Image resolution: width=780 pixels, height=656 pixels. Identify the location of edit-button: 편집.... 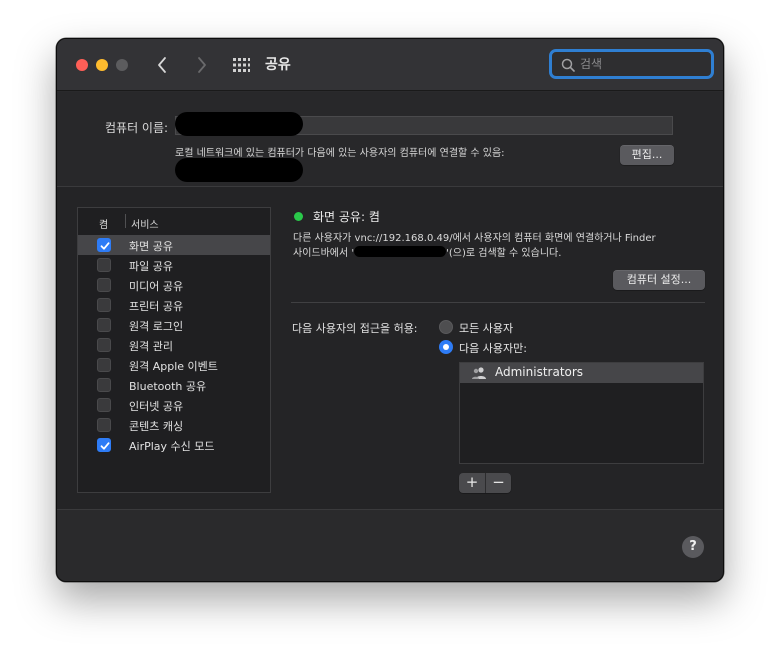
(647, 155).